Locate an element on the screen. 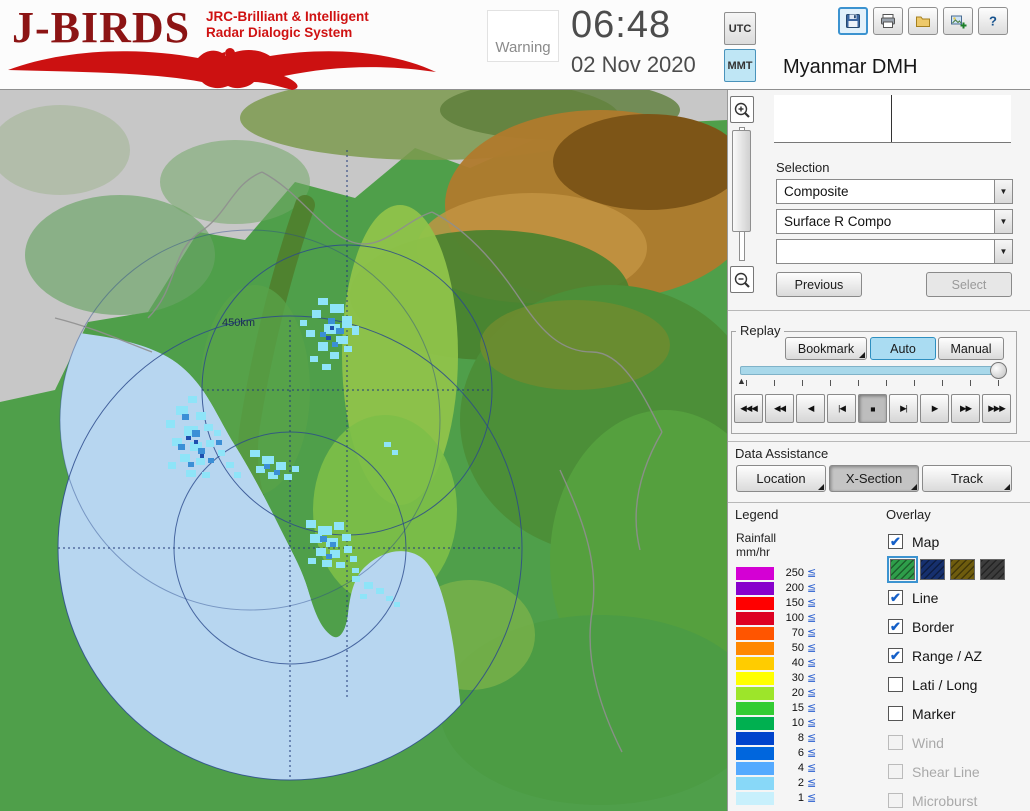 The width and height of the screenshot is (1030, 811). legend-row: 10 ≦ is located at coordinates (776, 723).